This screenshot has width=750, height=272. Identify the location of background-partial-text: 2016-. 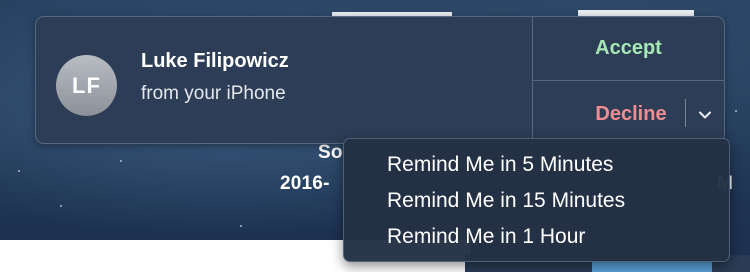
(305, 183).